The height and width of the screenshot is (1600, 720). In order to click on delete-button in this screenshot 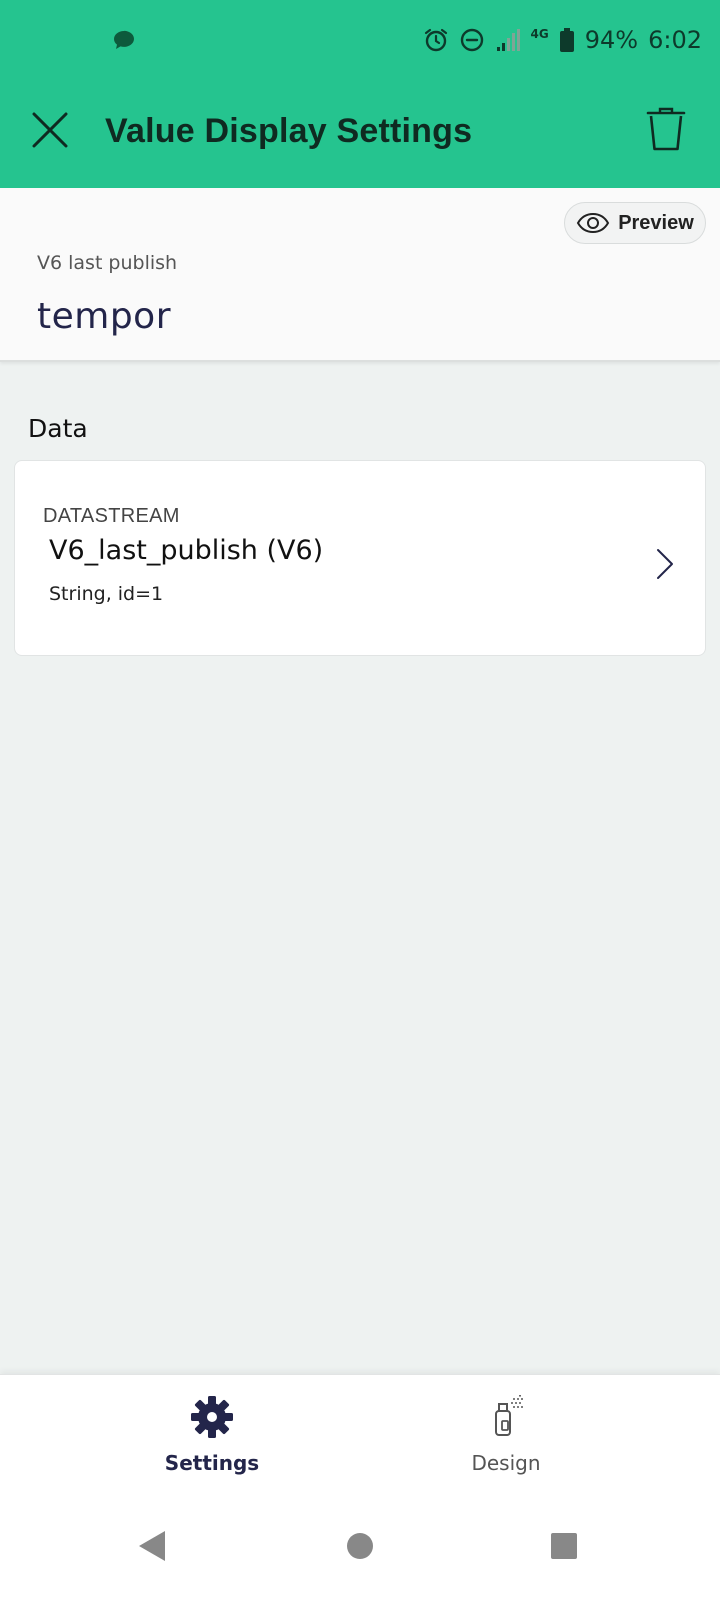, I will do `click(666, 130)`.